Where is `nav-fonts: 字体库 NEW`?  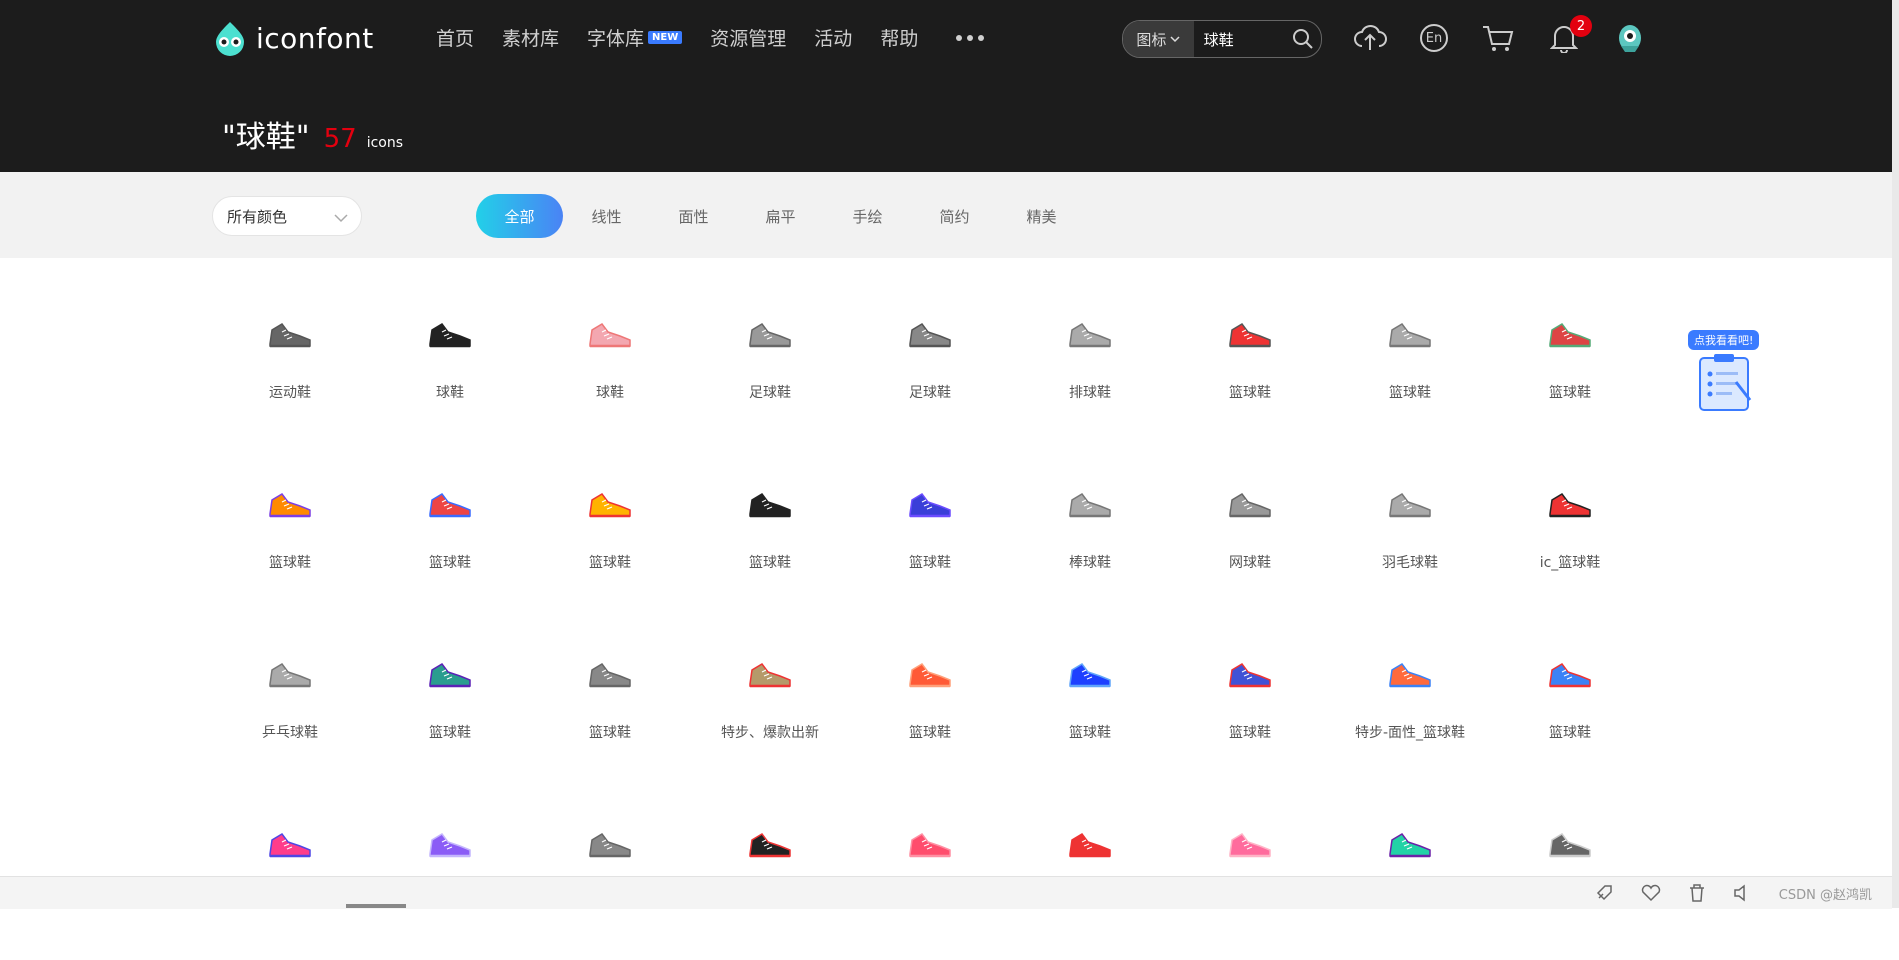 nav-fonts: 字体库 NEW is located at coordinates (635, 37).